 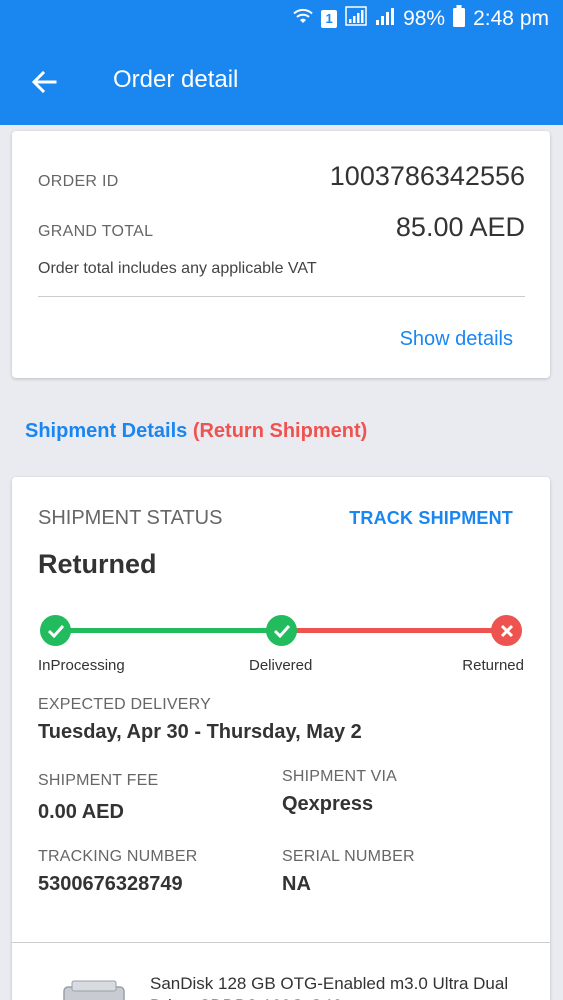 What do you see at coordinates (456, 339) in the screenshot?
I see `show-details-link: Show details` at bounding box center [456, 339].